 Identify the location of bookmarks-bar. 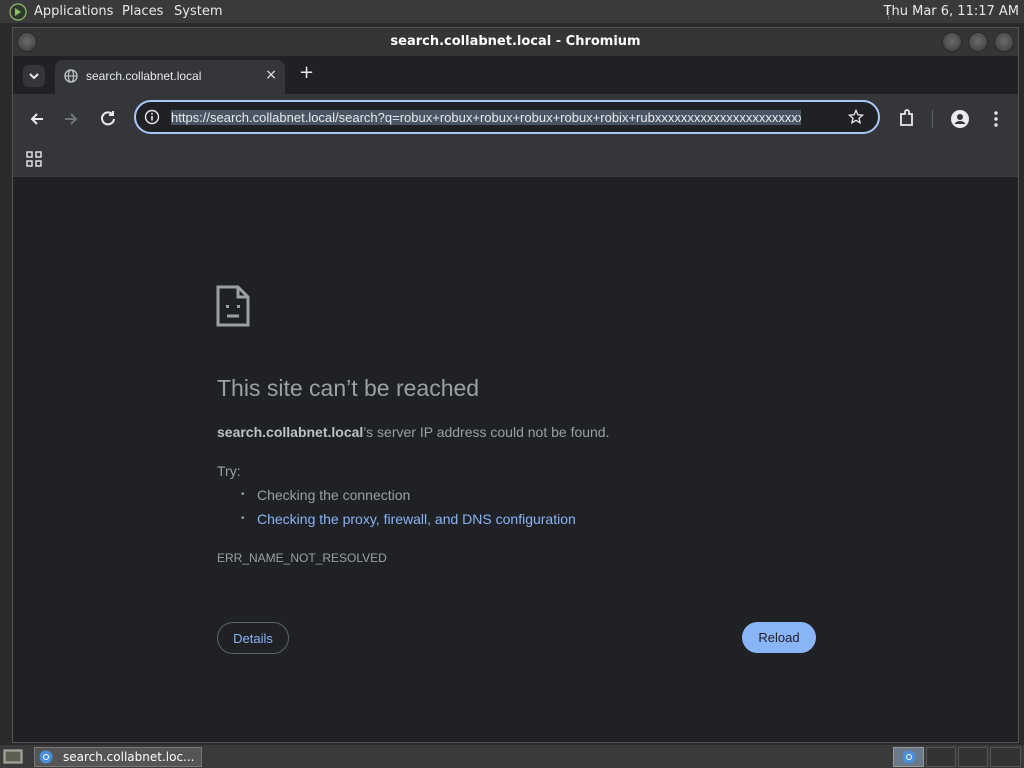
(515, 160).